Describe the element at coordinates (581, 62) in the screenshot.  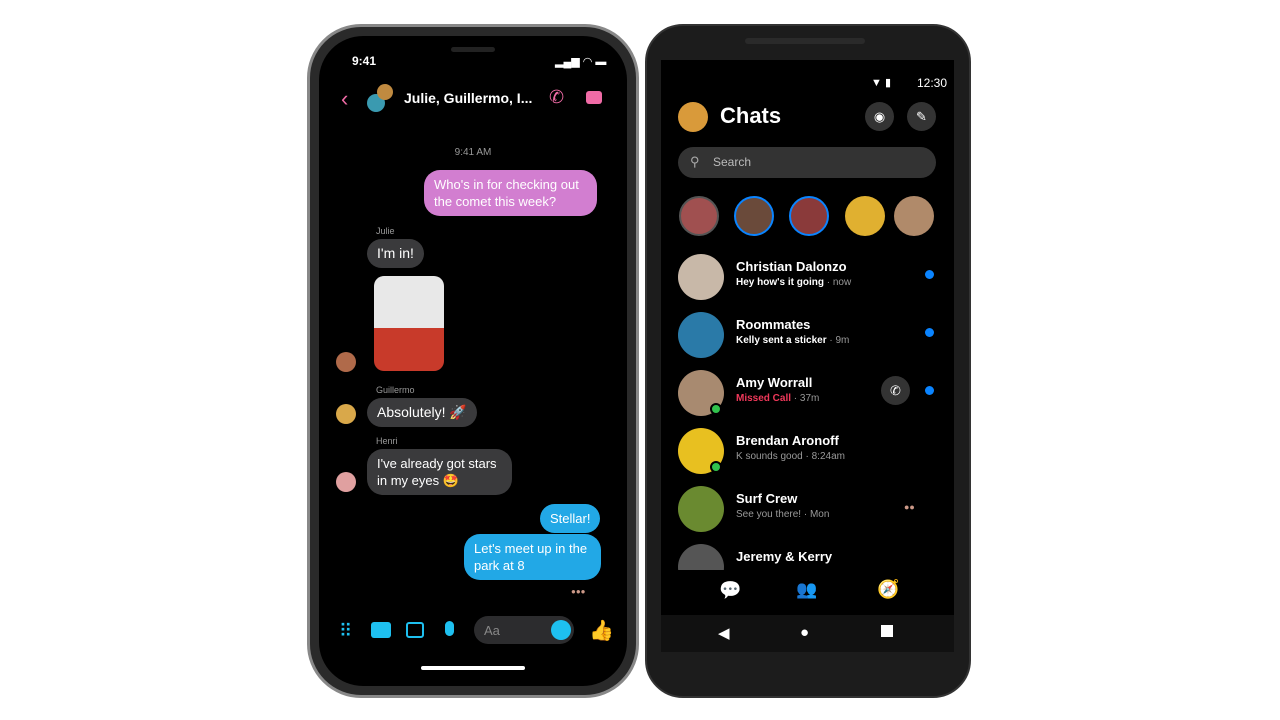
I see `status-icons: ▂▄▆ ◠ ▬` at that location.